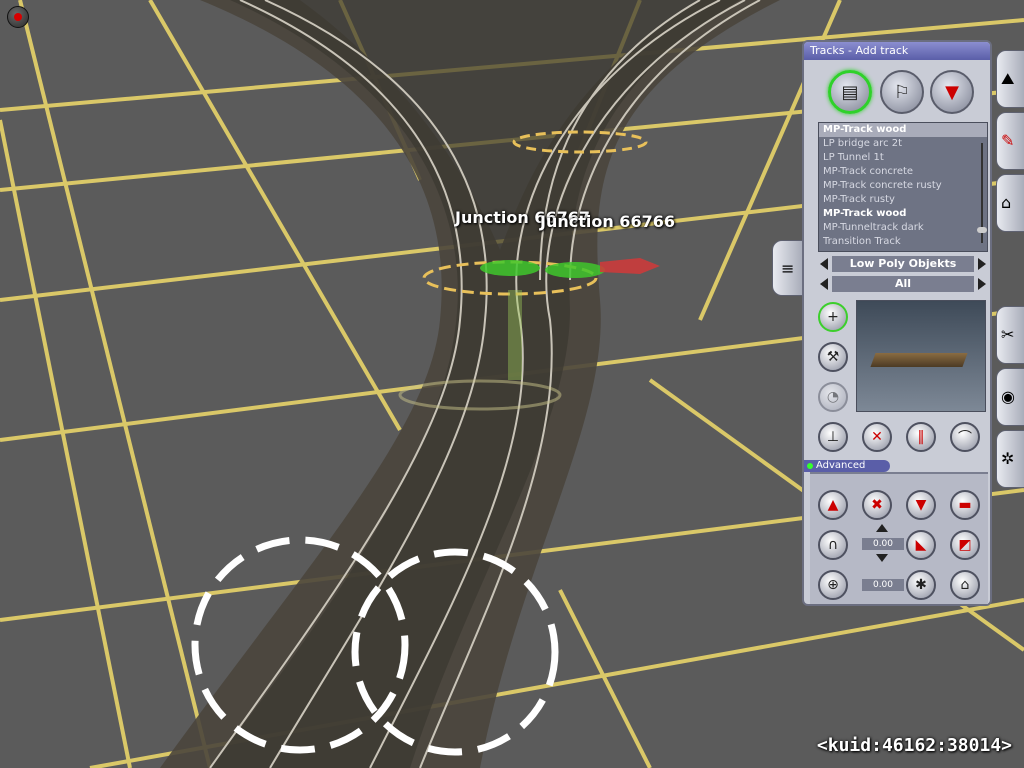  I want to click on lift-icon: ⊥, so click(833, 437).